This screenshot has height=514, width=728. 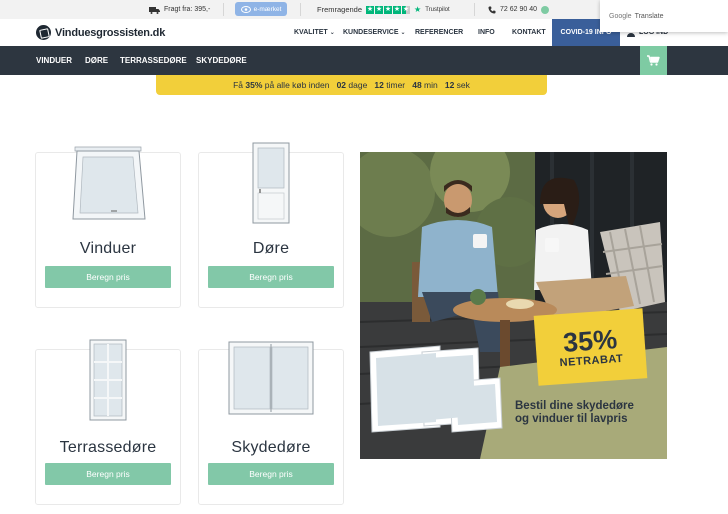 What do you see at coordinates (108, 447) in the screenshot?
I see `product-title: Terrassedøre` at bounding box center [108, 447].